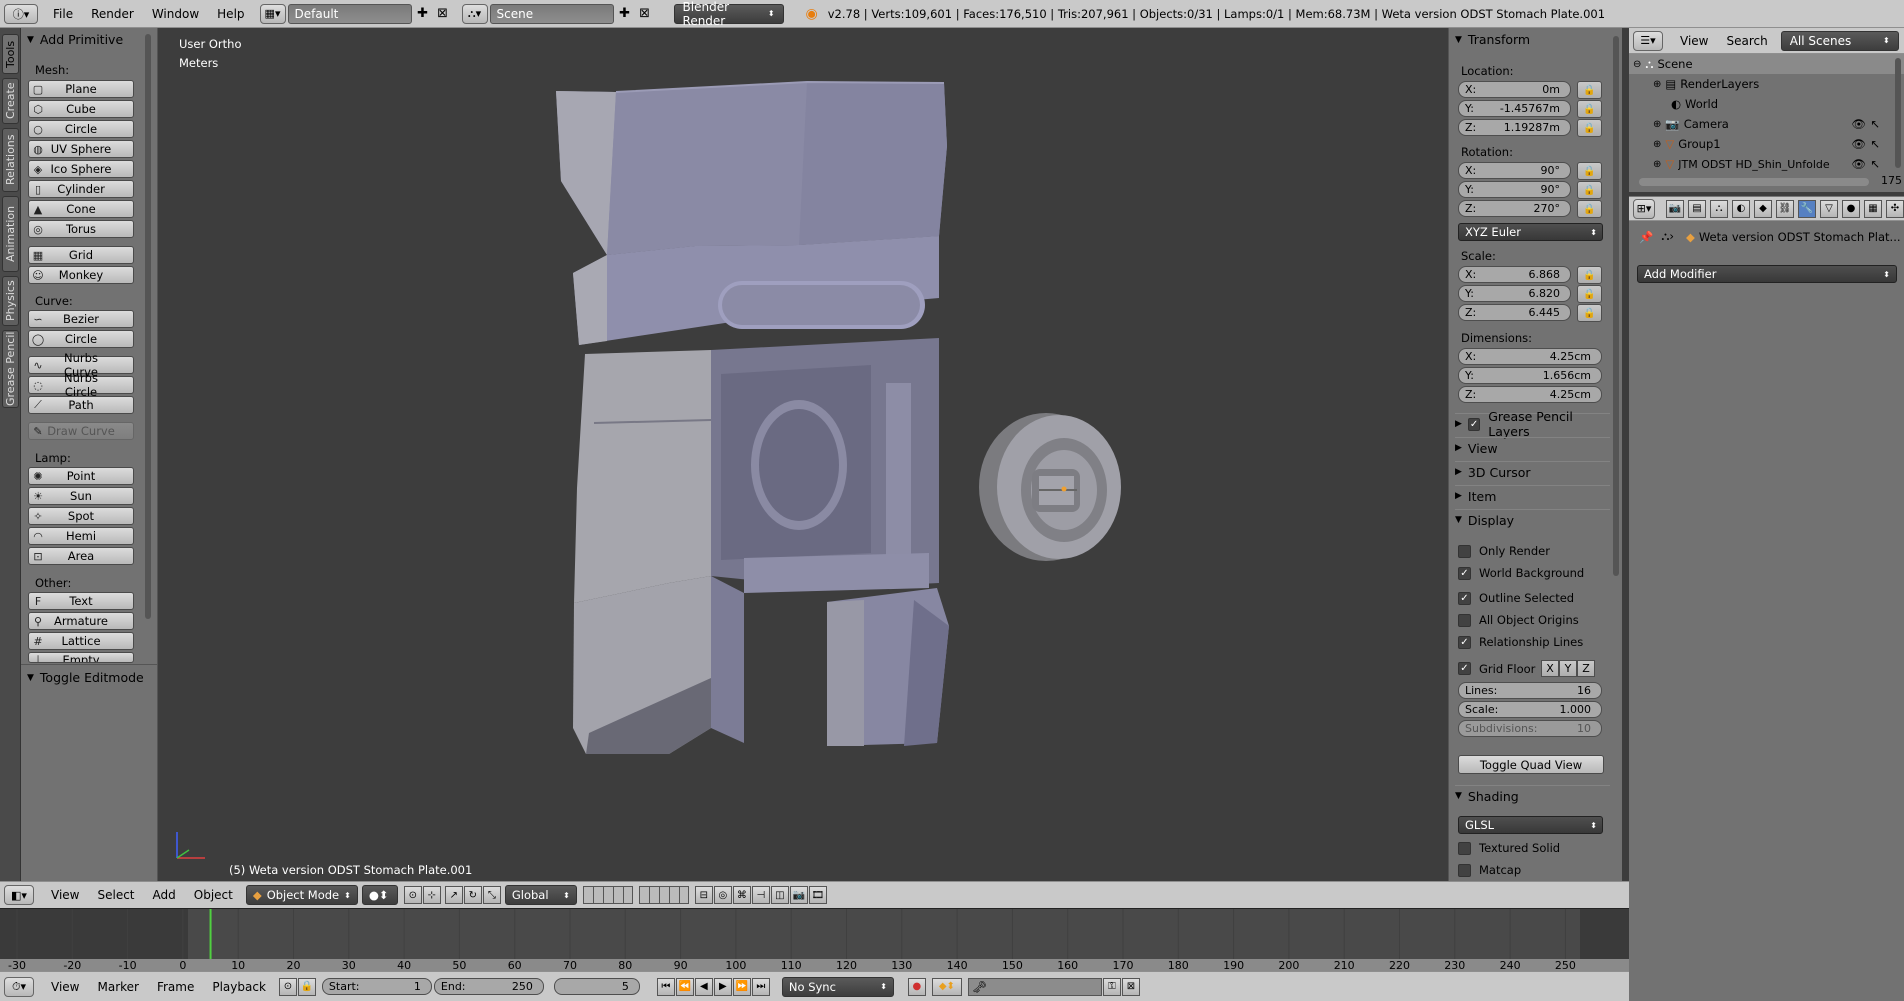  What do you see at coordinates (10, 234) in the screenshot?
I see `tab-animation: Animation` at bounding box center [10, 234].